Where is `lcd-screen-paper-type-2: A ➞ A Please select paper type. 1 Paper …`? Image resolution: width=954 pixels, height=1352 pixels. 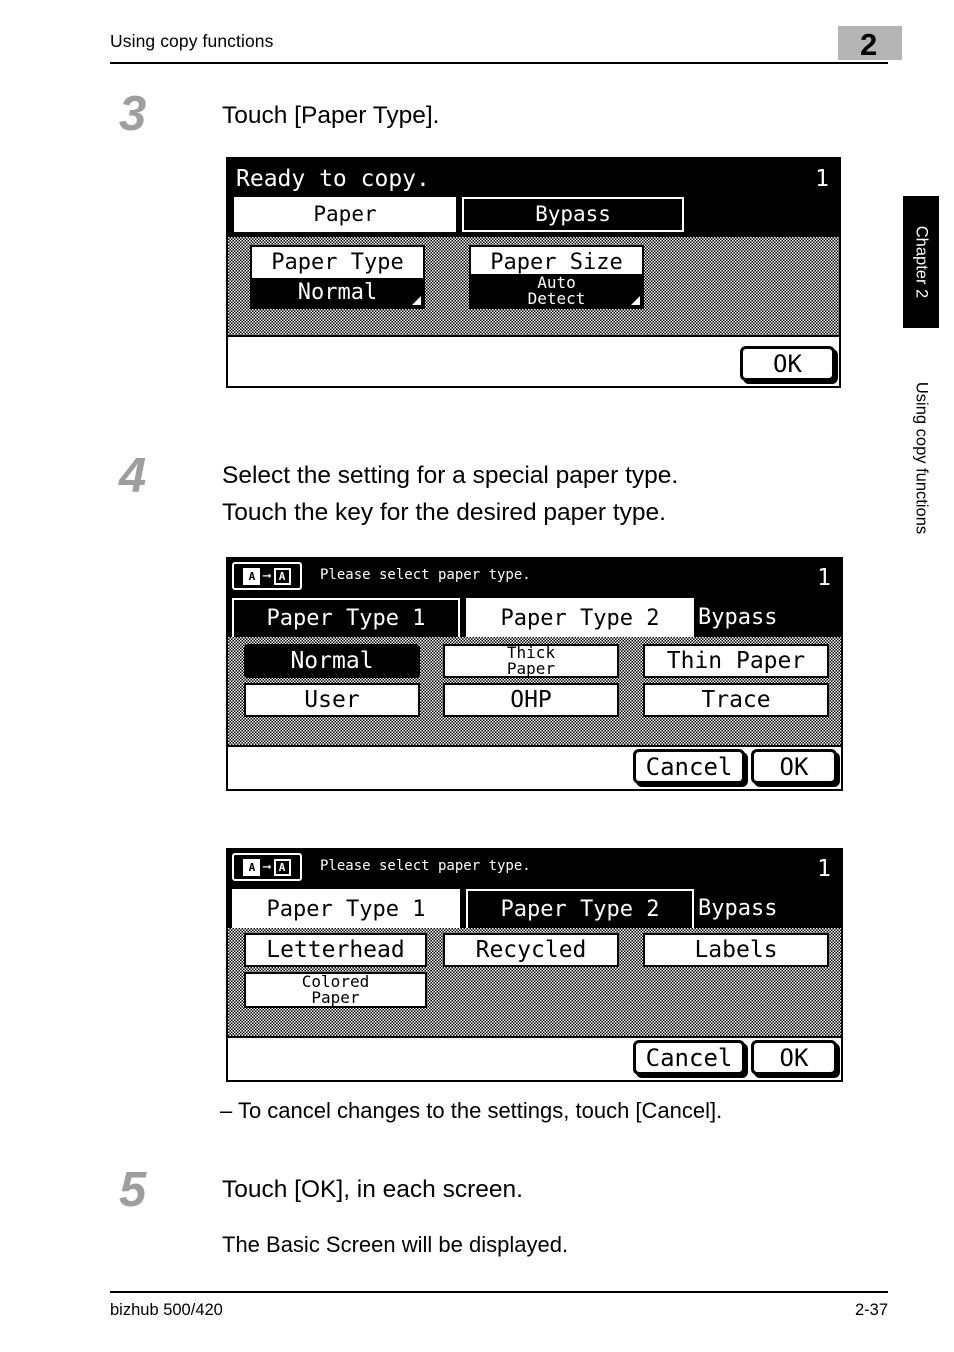 lcd-screen-paper-type-2: A ➞ A Please select paper type. 1 Paper … is located at coordinates (534, 965).